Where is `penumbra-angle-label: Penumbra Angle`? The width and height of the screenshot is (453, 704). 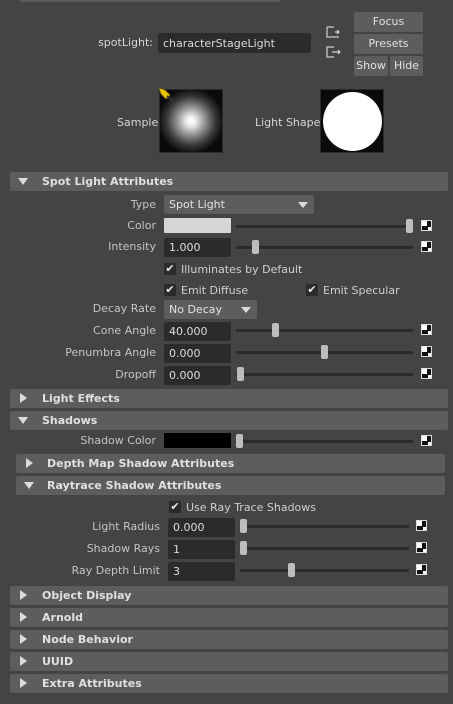
penumbra-angle-label: Penumbra Angle is located at coordinates (110, 352).